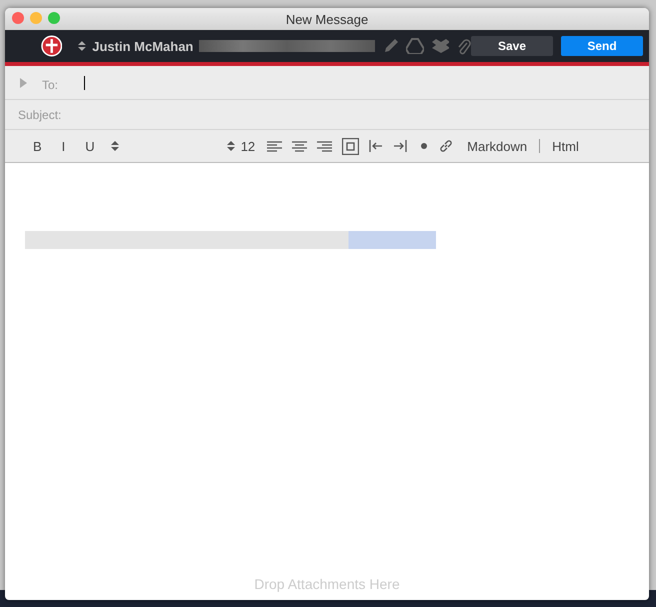  Describe the element at coordinates (40, 115) in the screenshot. I see `field-label: Subject:` at that location.